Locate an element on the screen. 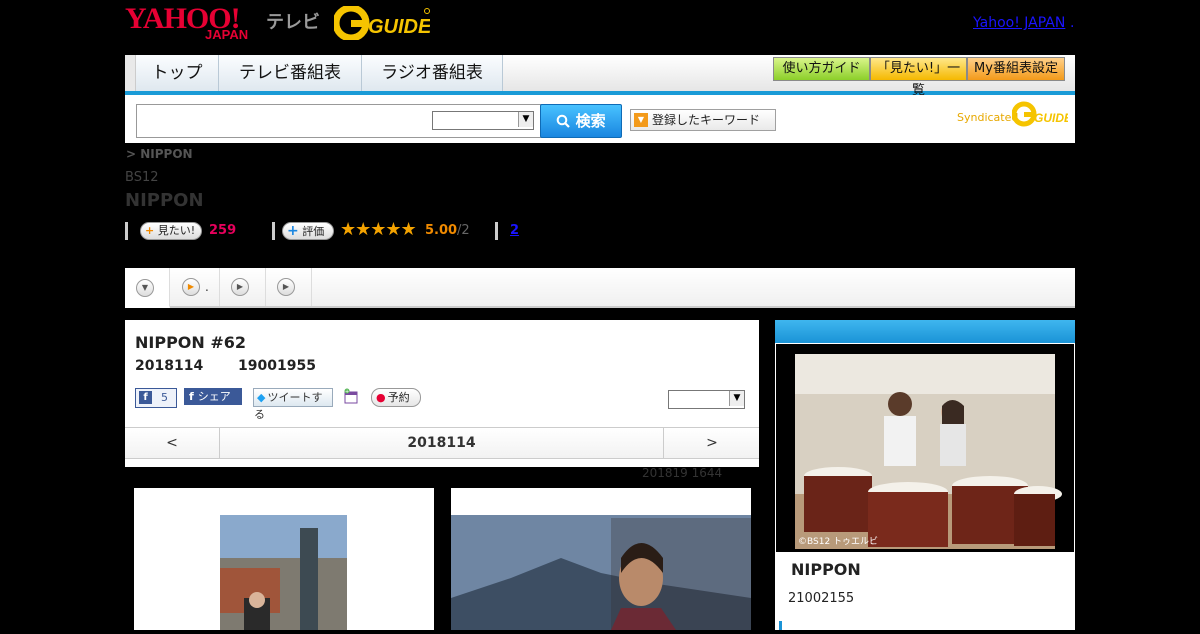 This screenshot has width=1200, height=634. facebook-share-button: f シェア is located at coordinates (213, 396).